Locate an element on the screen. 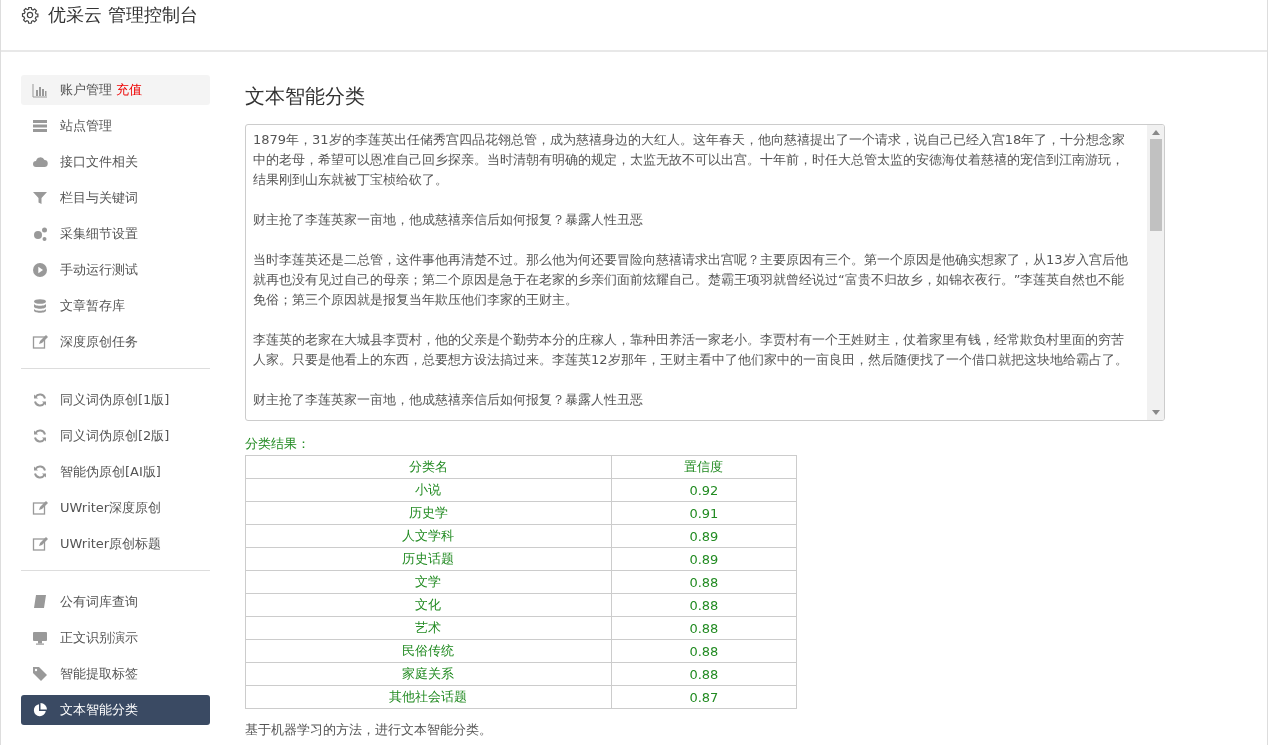  sidebar-item: 同义词伪原创[1版] is located at coordinates (115, 400).